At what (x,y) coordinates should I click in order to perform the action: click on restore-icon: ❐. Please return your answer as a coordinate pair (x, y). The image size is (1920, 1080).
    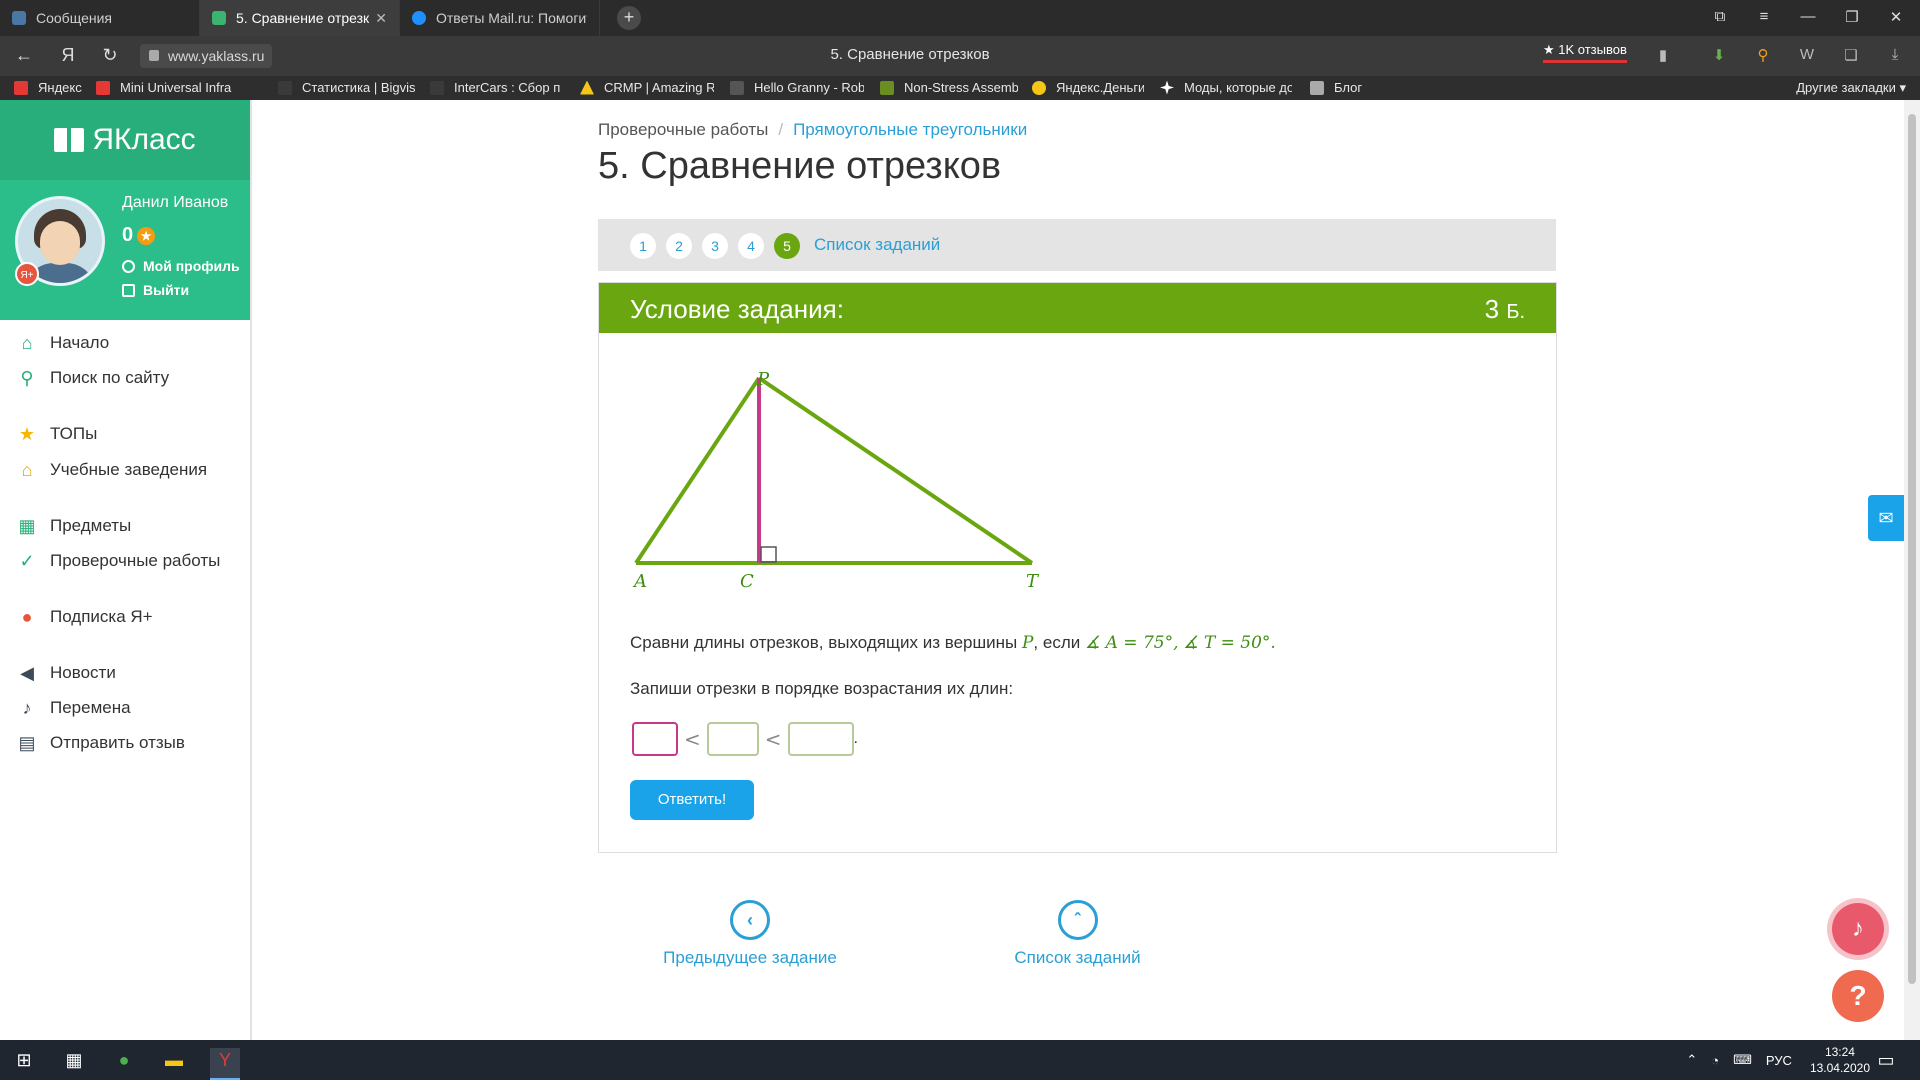
    Looking at the image, I should click on (1852, 17).